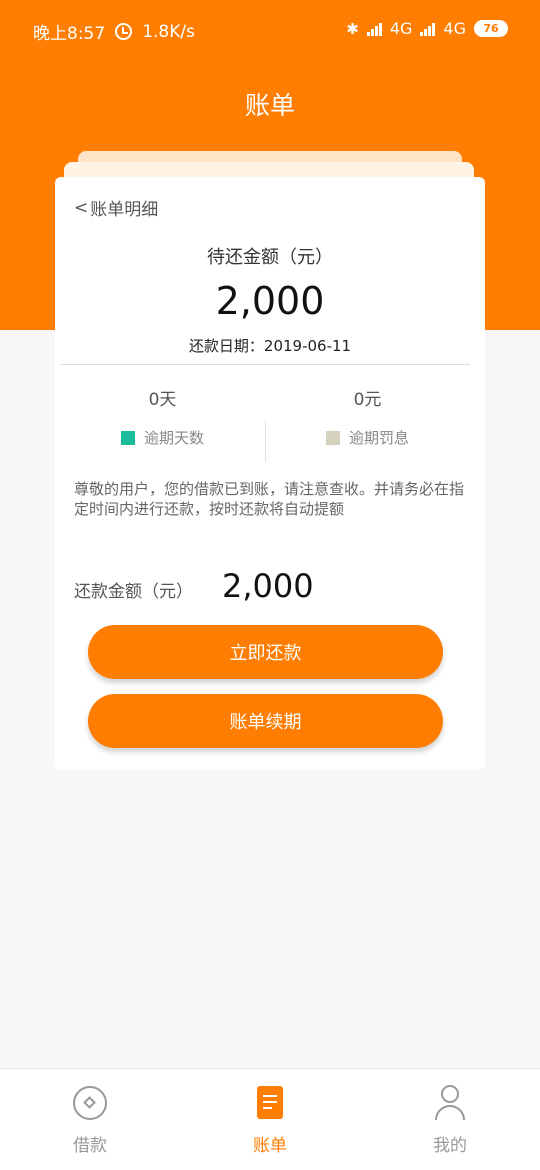 The height and width of the screenshot is (1170, 540). Describe the element at coordinates (69, 34) in the screenshot. I see `status-time: 晚上8:57` at that location.